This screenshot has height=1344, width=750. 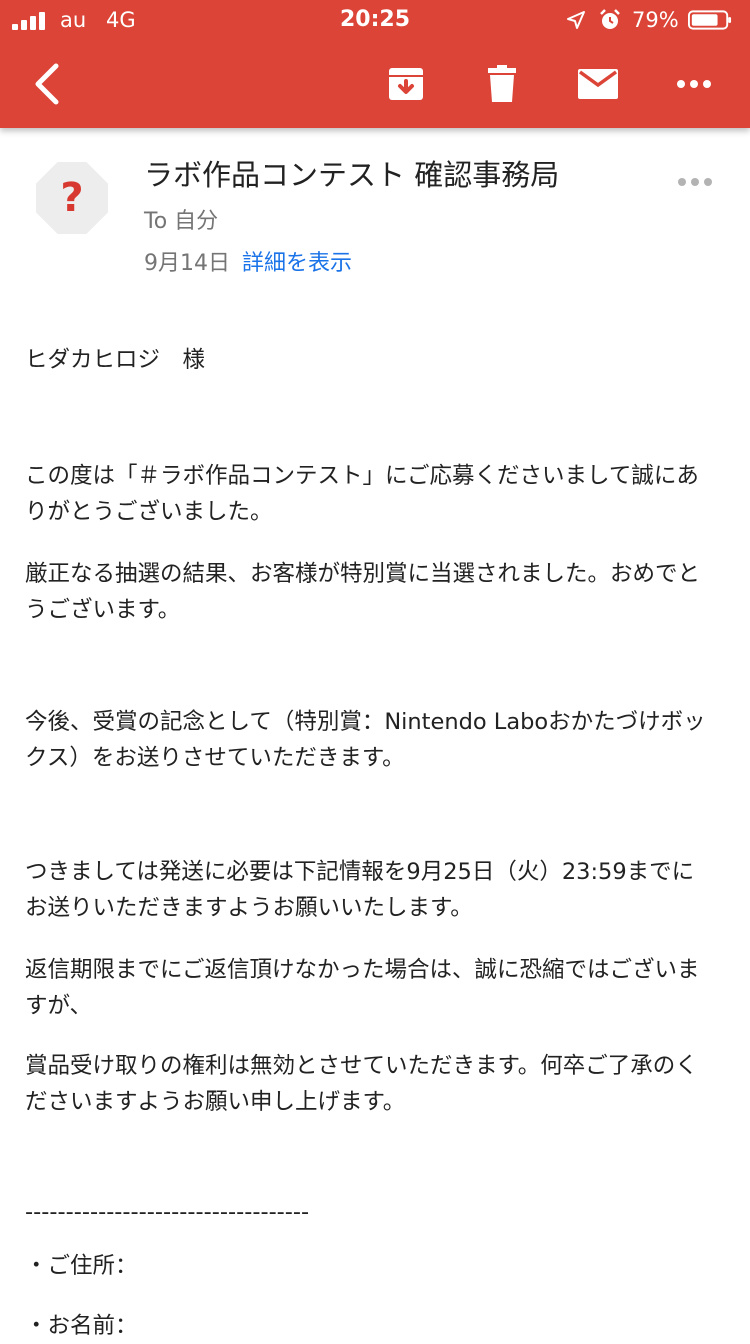 What do you see at coordinates (362, 476) in the screenshot?
I see `body-line: この度は「＃ラボ作品コンテスト」にご応募くださいまして誠にあ` at bounding box center [362, 476].